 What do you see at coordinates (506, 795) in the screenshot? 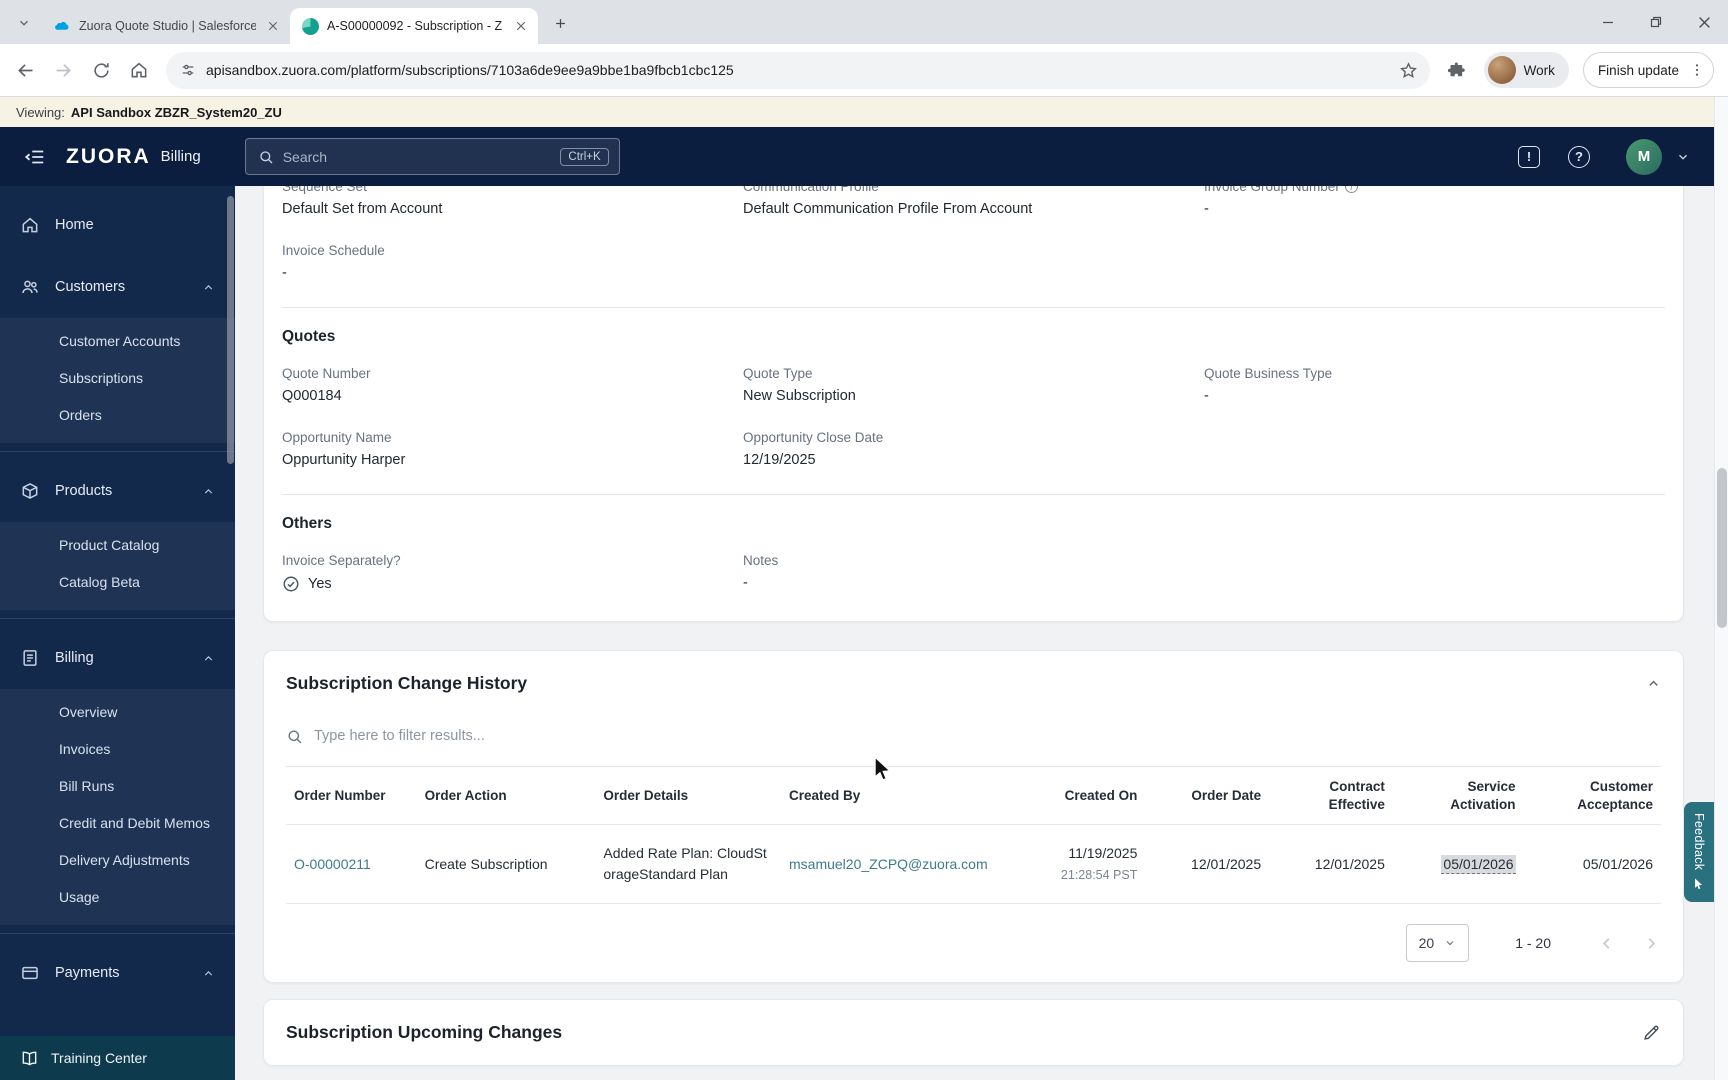
I see `column-header: Order Action` at bounding box center [506, 795].